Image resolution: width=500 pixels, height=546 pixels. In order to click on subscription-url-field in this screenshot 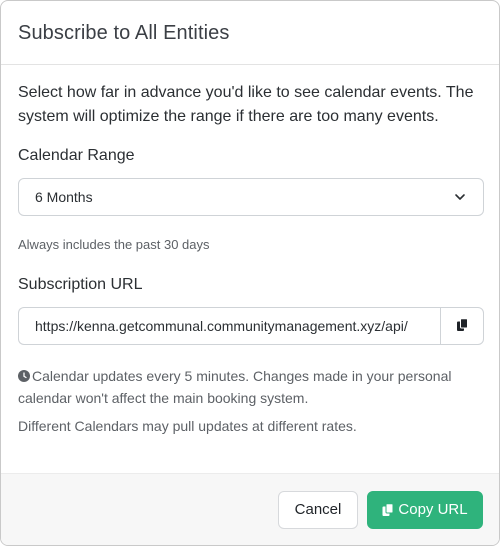, I will do `click(229, 326)`.